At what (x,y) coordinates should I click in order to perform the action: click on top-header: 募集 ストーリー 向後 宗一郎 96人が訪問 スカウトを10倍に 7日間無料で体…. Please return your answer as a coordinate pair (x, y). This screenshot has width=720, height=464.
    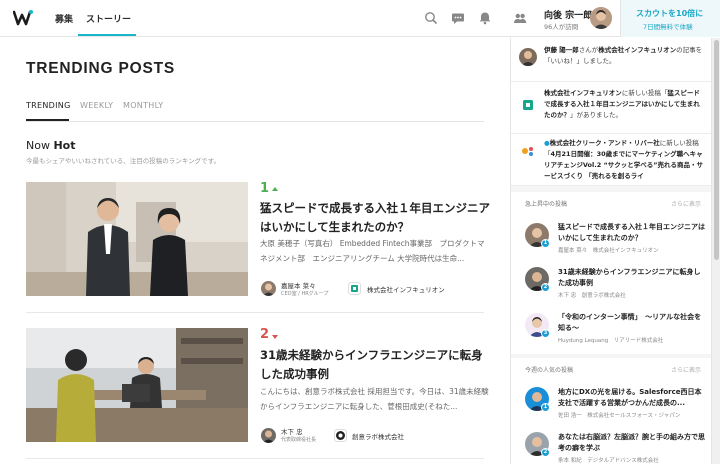
    Looking at the image, I should click on (360, 18).